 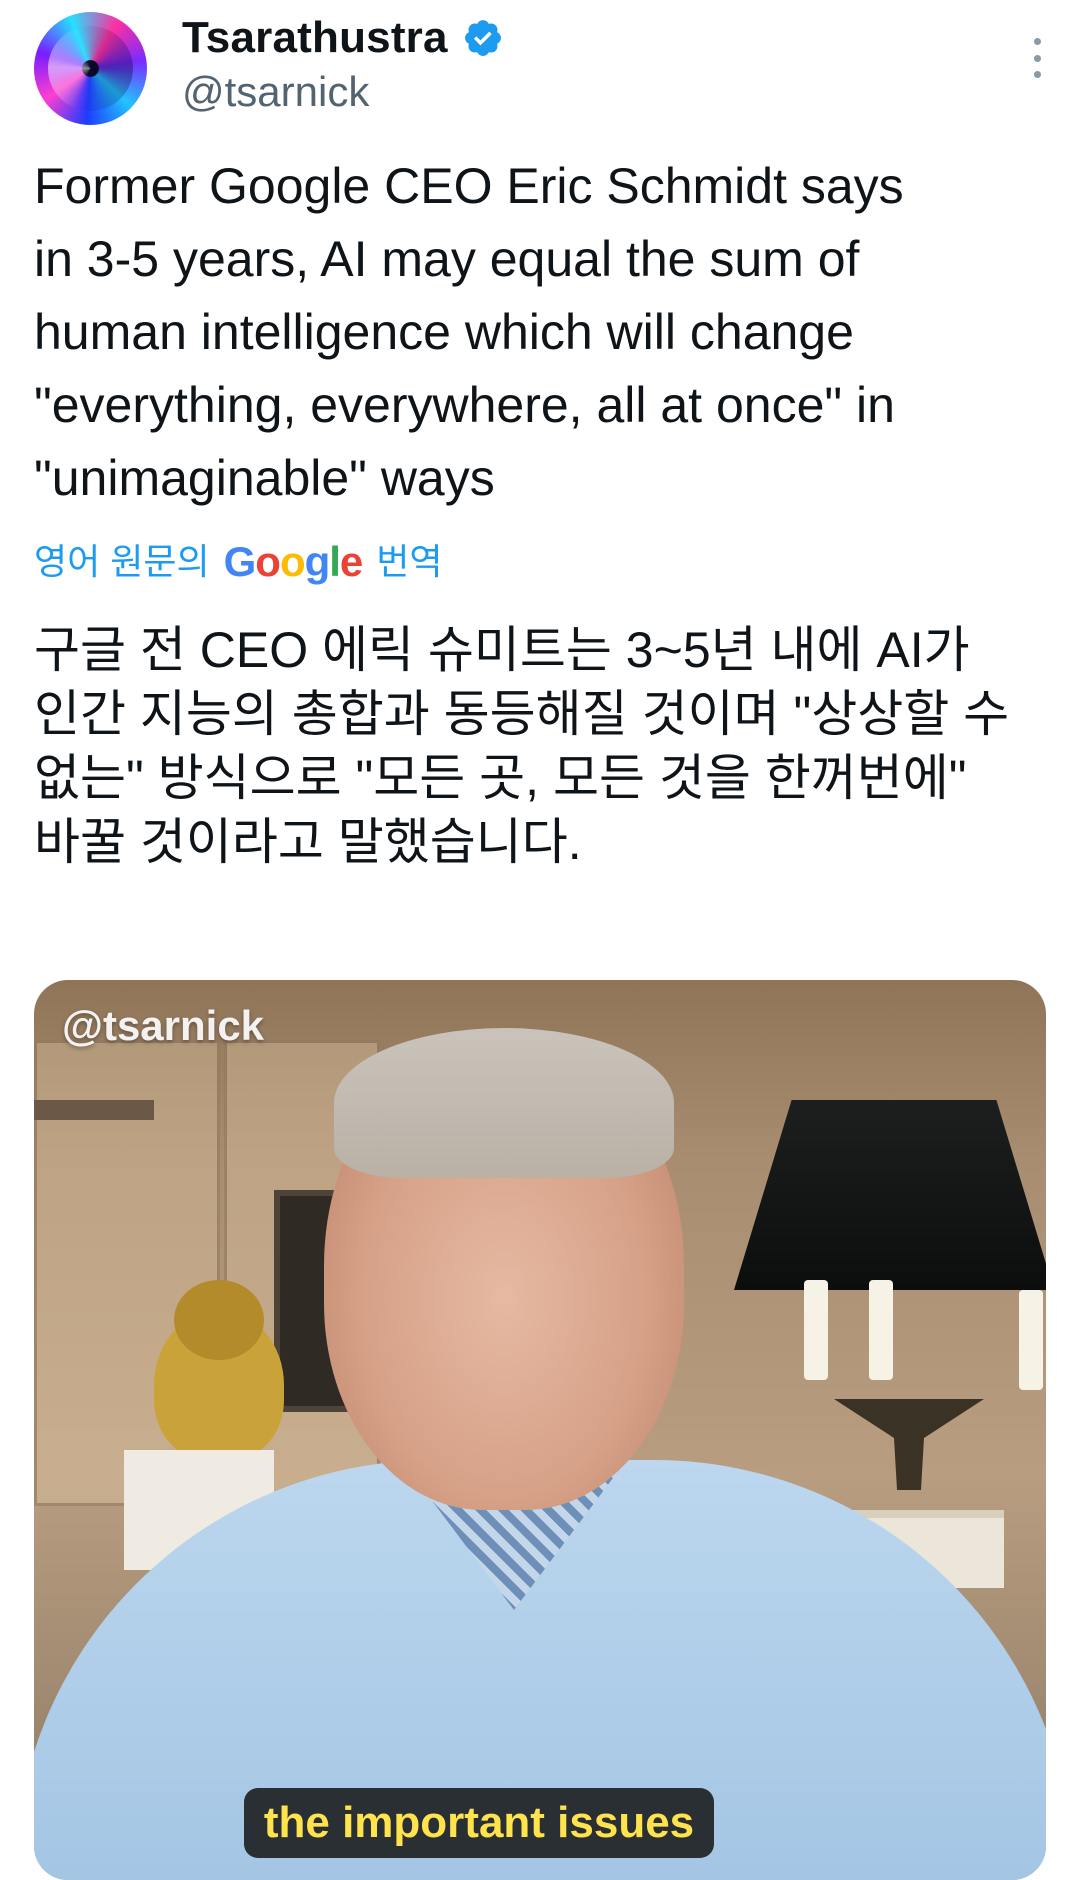 I want to click on video-caption: the important issues, so click(x=479, y=1823).